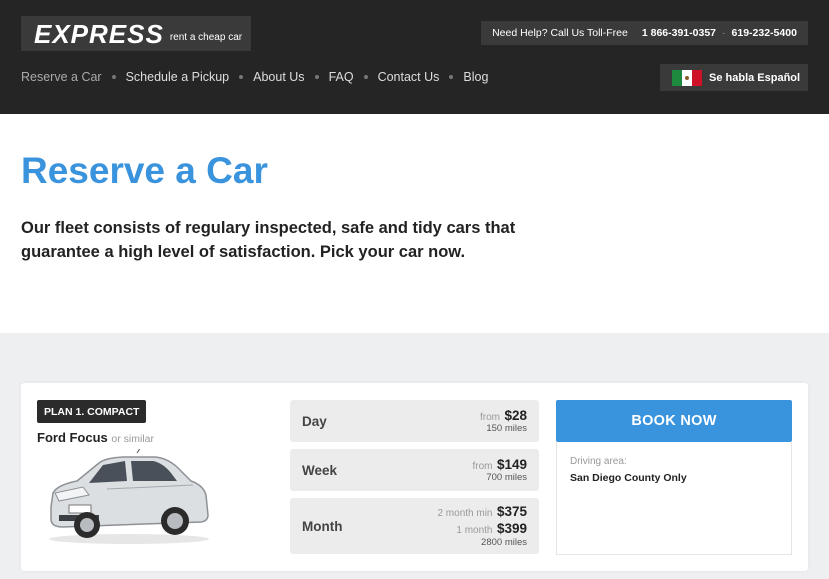  What do you see at coordinates (504, 542) in the screenshot?
I see `price-miles: 2800 miles` at bounding box center [504, 542].